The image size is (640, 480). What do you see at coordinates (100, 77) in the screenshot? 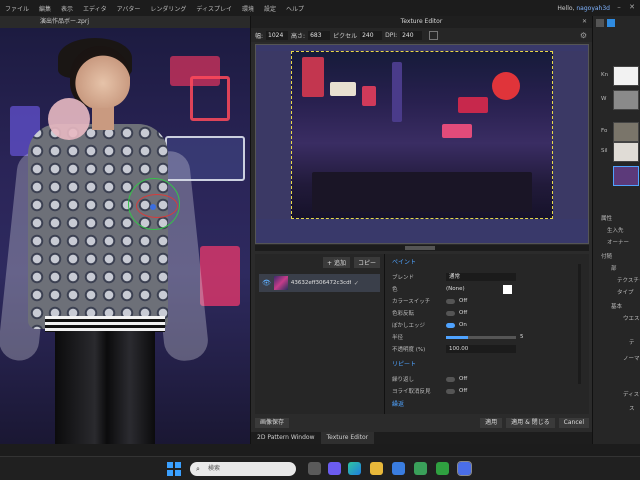
I see `avatar-head` at bounding box center [100, 77].